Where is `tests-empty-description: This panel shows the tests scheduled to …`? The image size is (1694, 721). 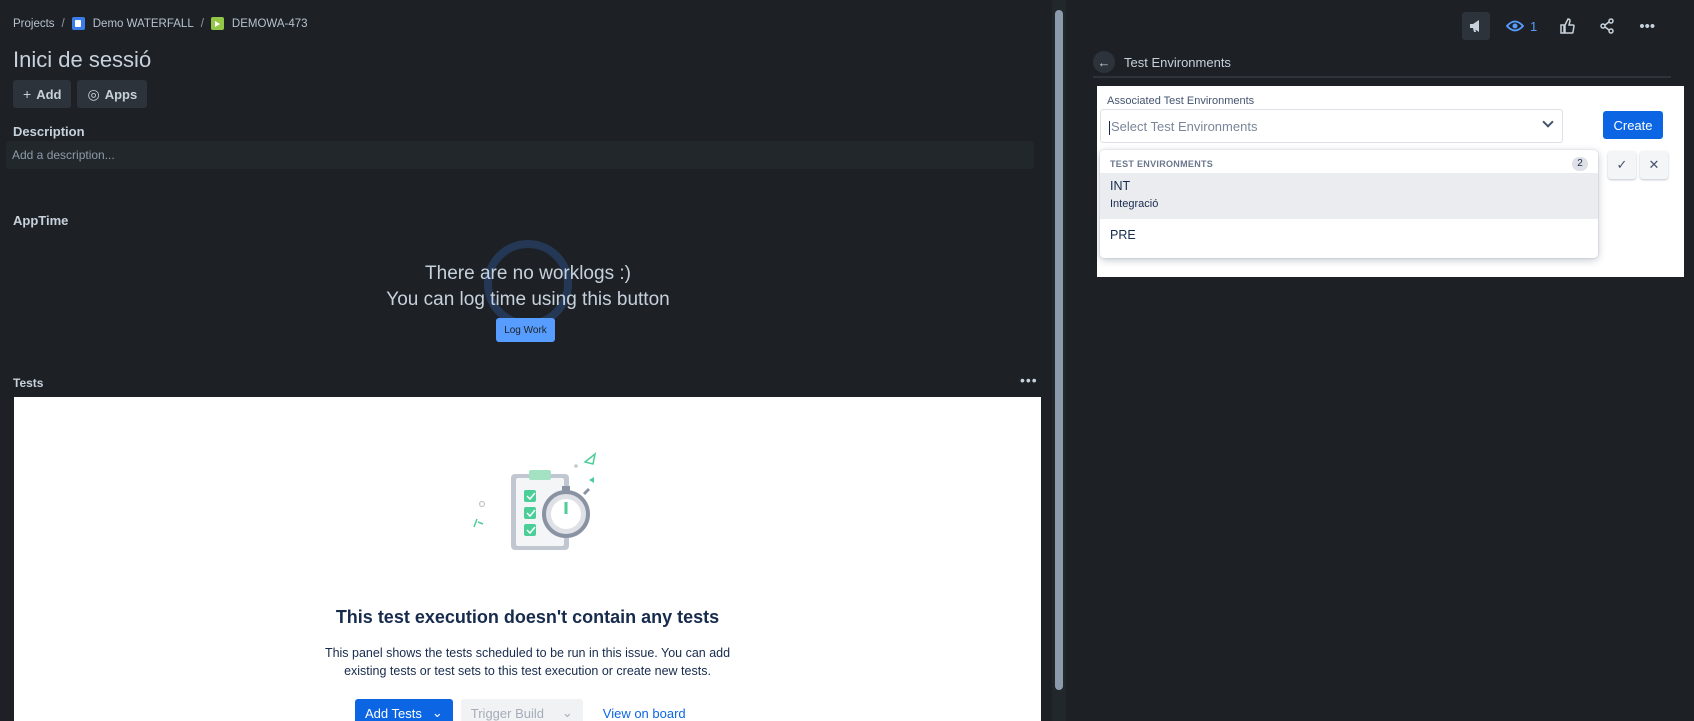
tests-empty-description: This panel shows the tests scheduled to … is located at coordinates (527, 662).